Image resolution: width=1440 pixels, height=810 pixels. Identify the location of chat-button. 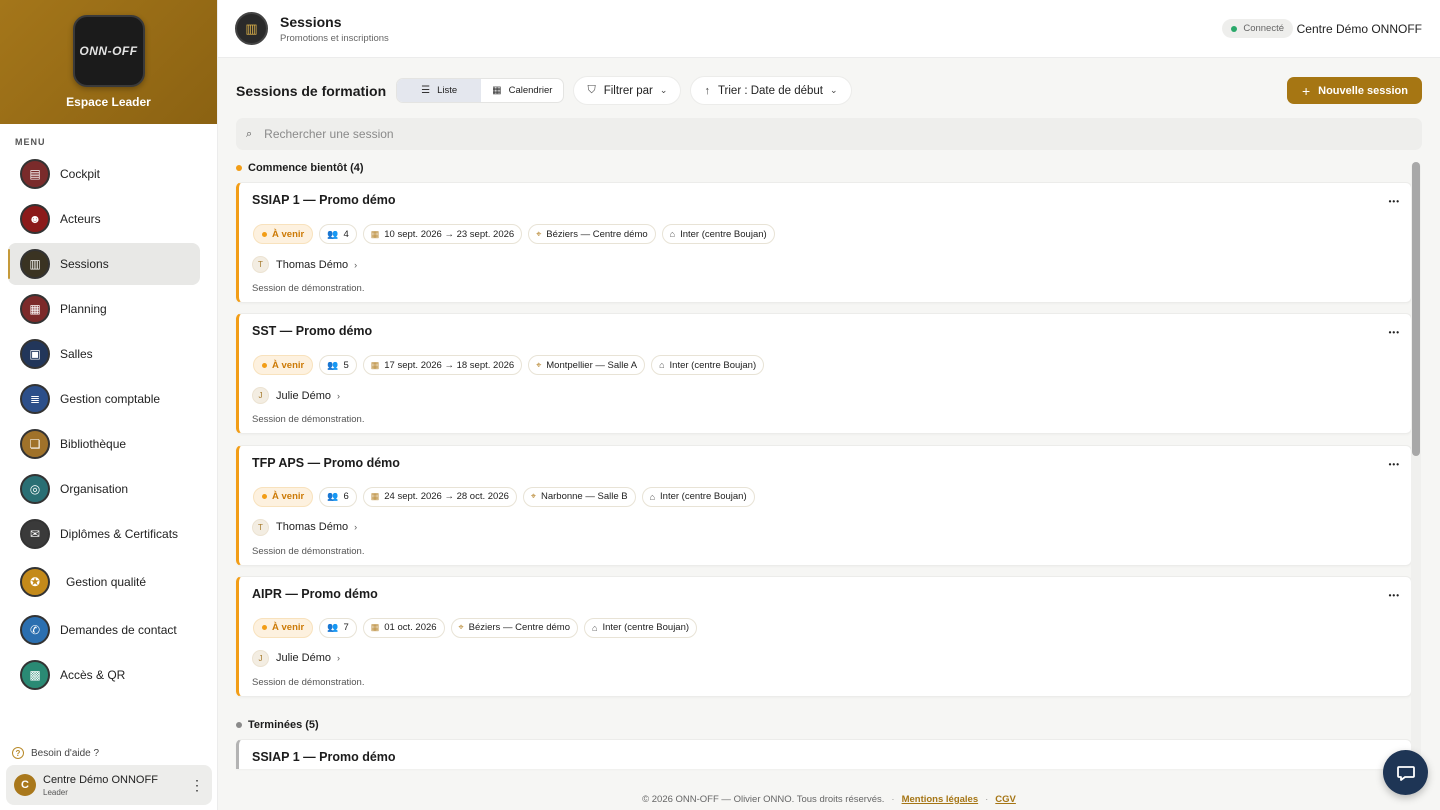
(1405, 772).